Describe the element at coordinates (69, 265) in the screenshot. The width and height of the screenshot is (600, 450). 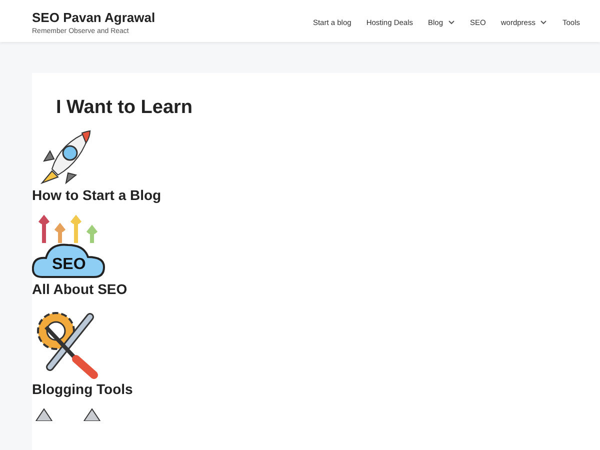
I see `icon-label: SEO` at that location.